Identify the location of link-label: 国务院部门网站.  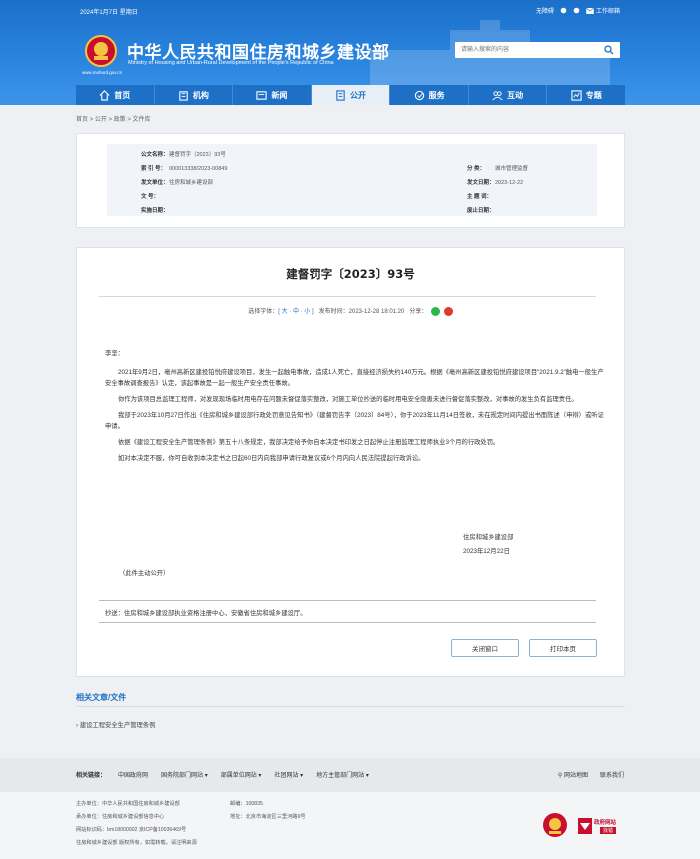
(182, 776).